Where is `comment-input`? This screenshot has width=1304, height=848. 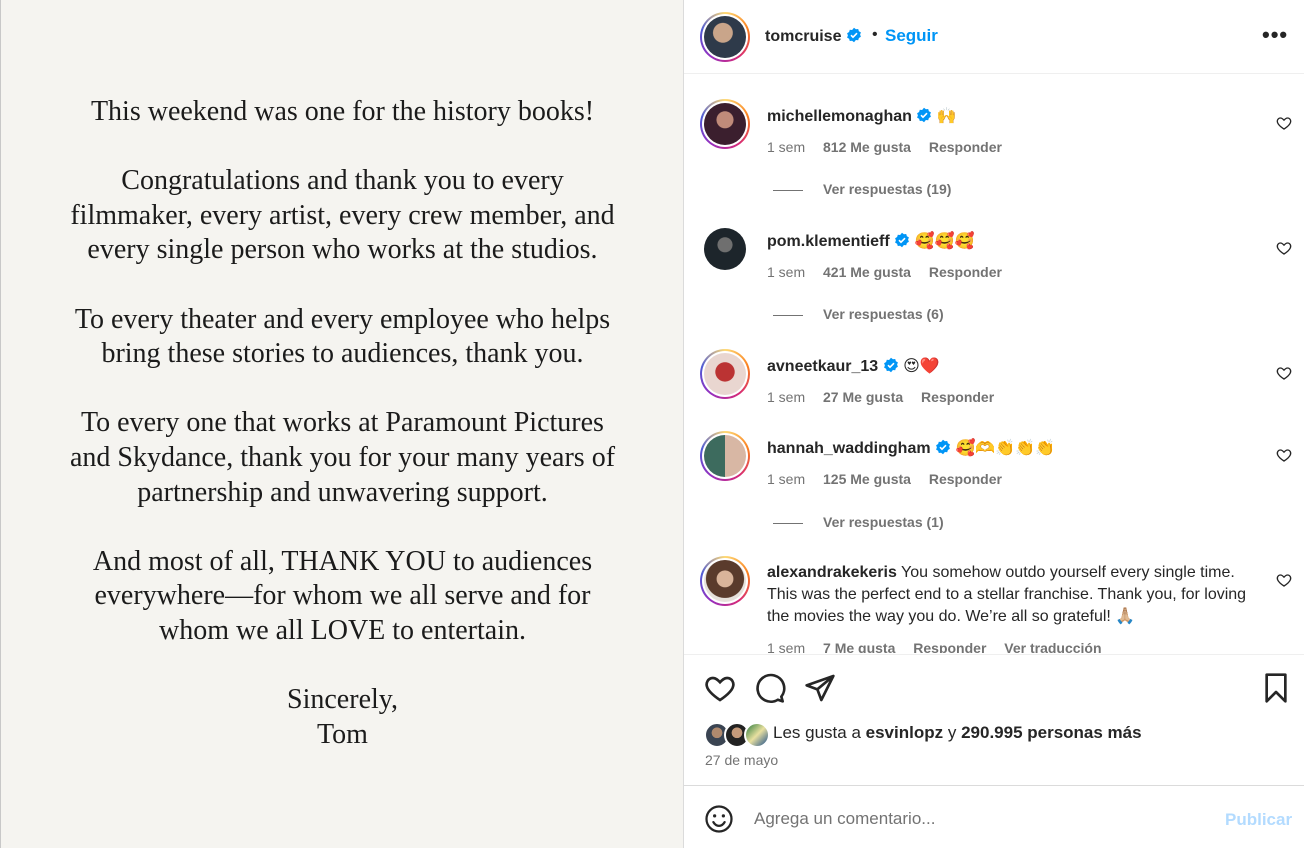 comment-input is located at coordinates (979, 819).